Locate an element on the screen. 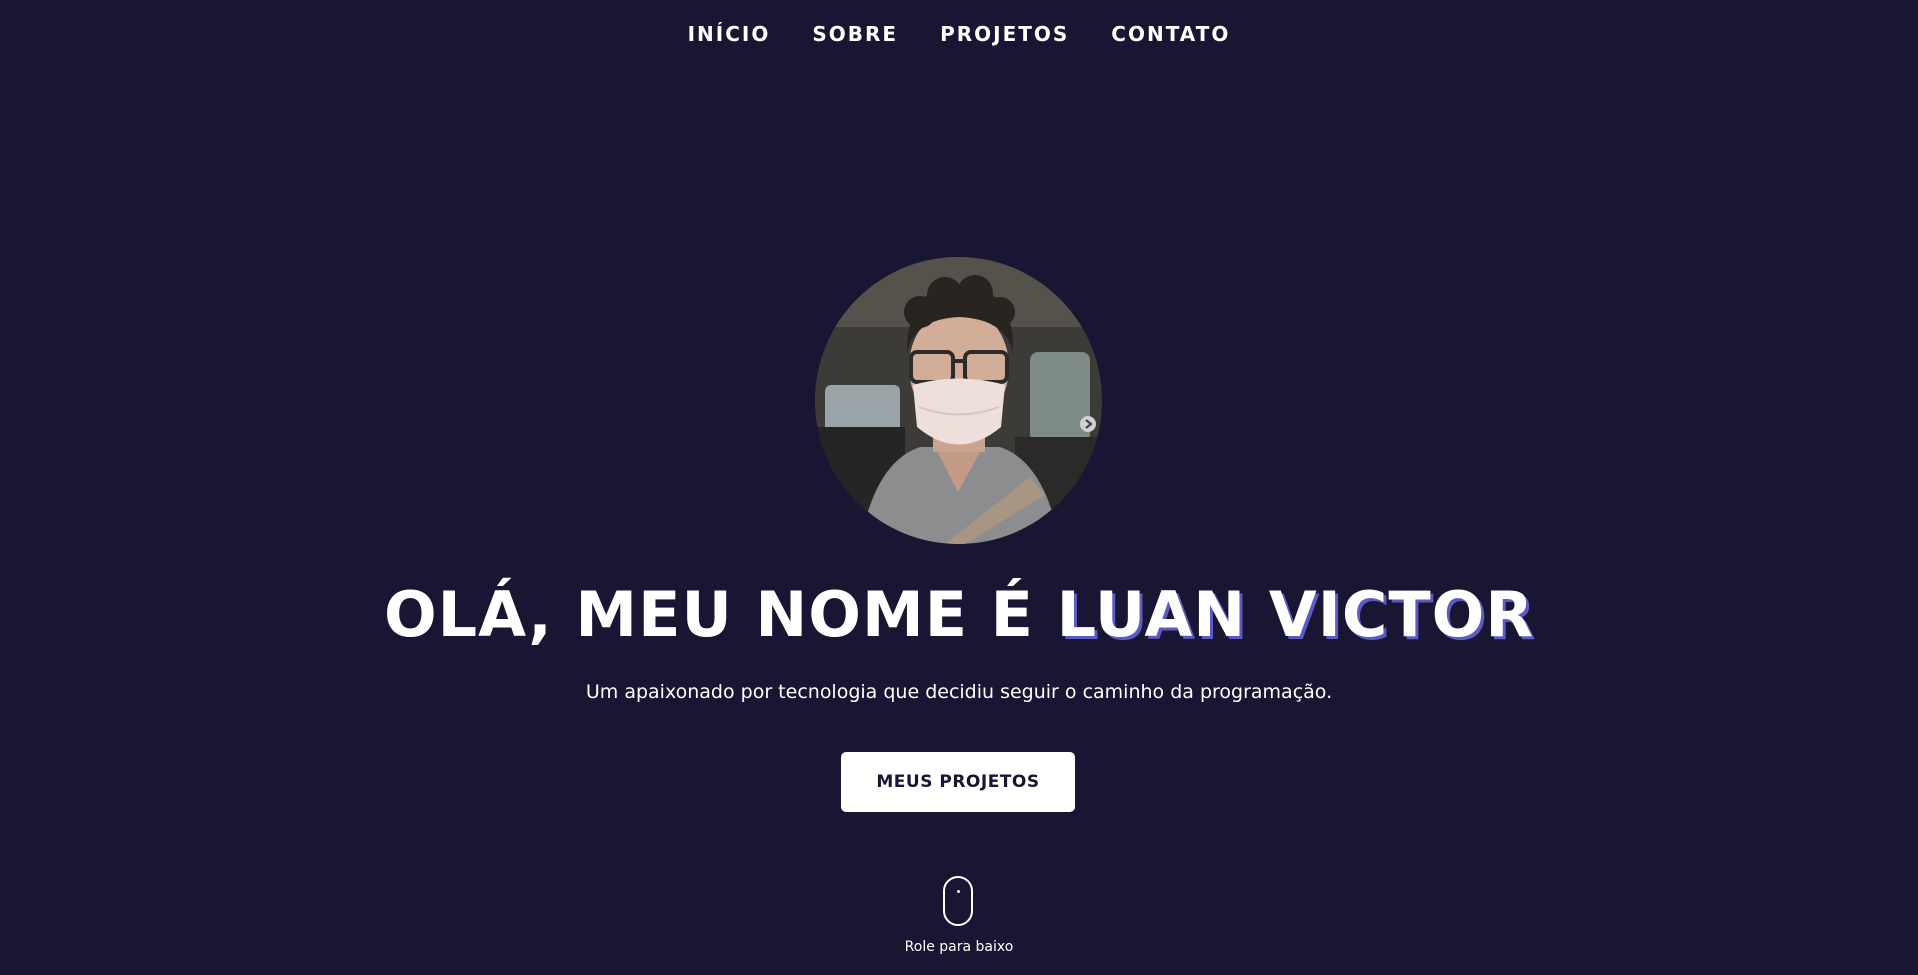 The height and width of the screenshot is (975, 1918). my-projects-button: MEUS PROJETOS is located at coordinates (958, 782).